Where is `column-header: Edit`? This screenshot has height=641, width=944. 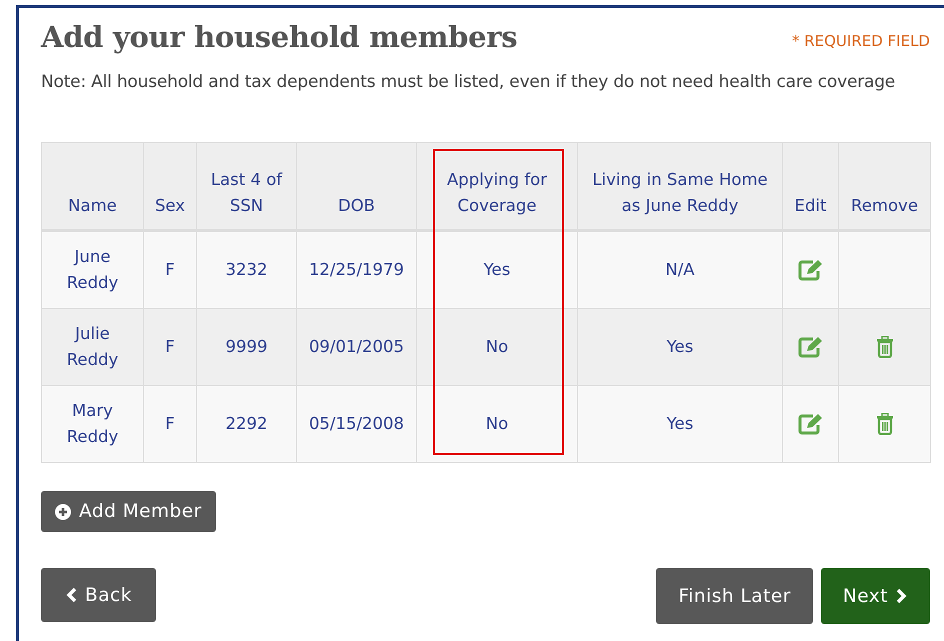 column-header: Edit is located at coordinates (810, 186).